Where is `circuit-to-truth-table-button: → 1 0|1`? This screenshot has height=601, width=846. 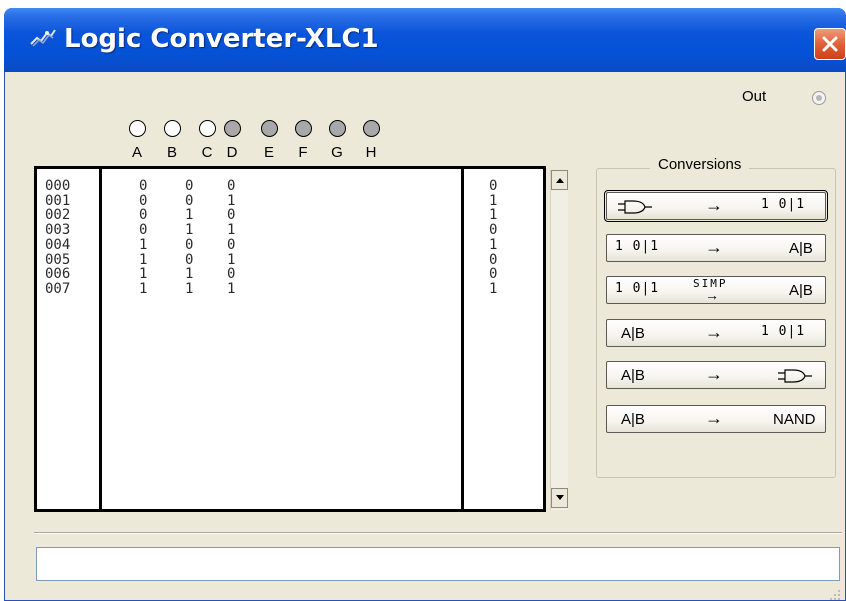
circuit-to-truth-table-button: → 1 0|1 is located at coordinates (716, 206).